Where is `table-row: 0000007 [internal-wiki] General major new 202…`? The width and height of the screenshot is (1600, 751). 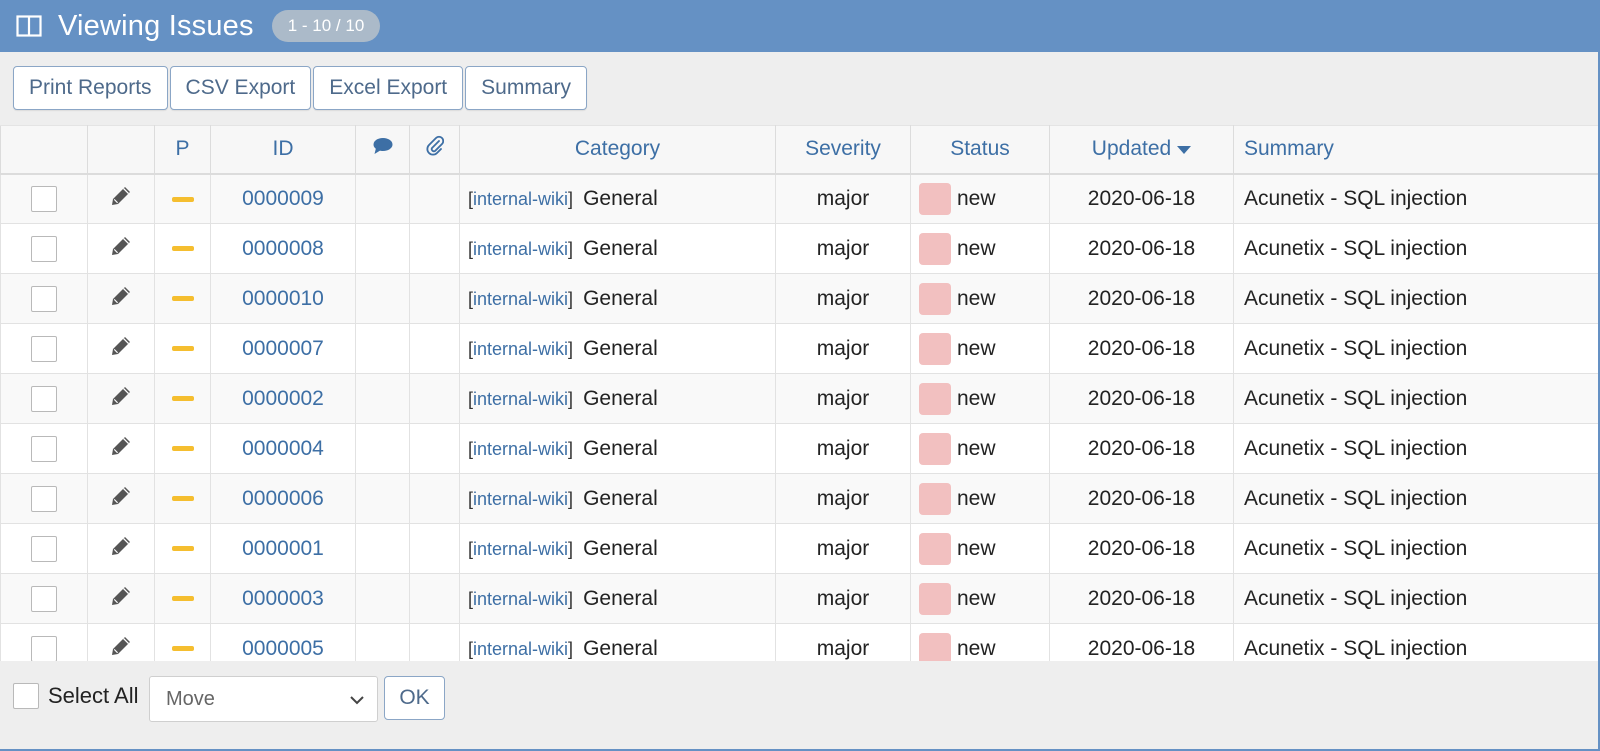
table-row: 0000007 [internal-wiki] General major new 202… is located at coordinates (800, 348).